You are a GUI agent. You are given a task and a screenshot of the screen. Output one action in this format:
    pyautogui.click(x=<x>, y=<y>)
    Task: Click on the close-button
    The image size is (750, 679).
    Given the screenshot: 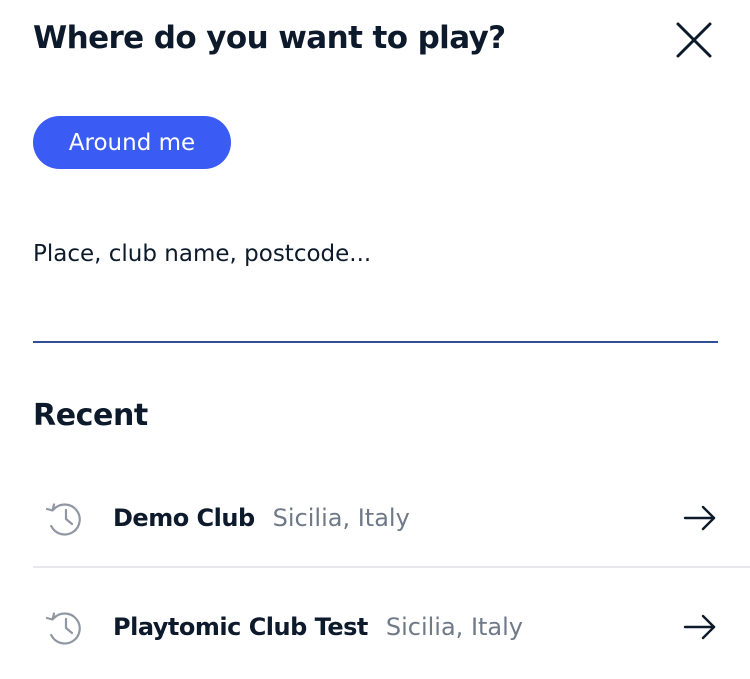 What is the action you would take?
    pyautogui.click(x=694, y=40)
    